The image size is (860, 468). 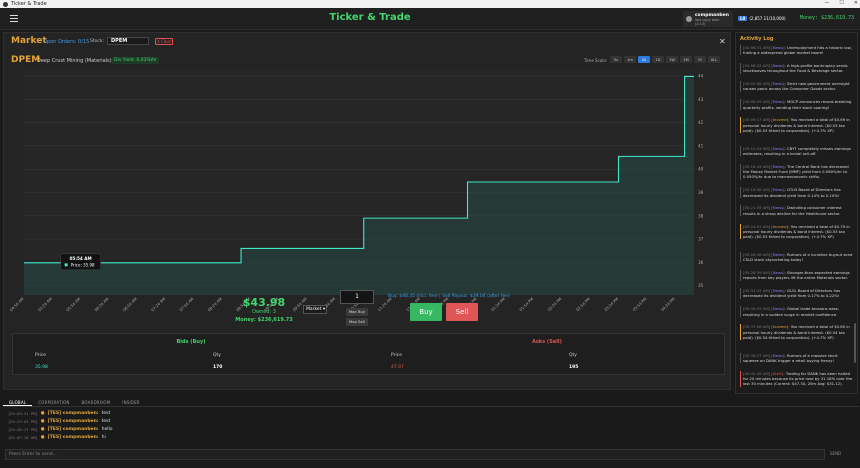 I want to click on window-titlebar: Ticker & Trade — ☐ ✕, so click(x=430, y=4).